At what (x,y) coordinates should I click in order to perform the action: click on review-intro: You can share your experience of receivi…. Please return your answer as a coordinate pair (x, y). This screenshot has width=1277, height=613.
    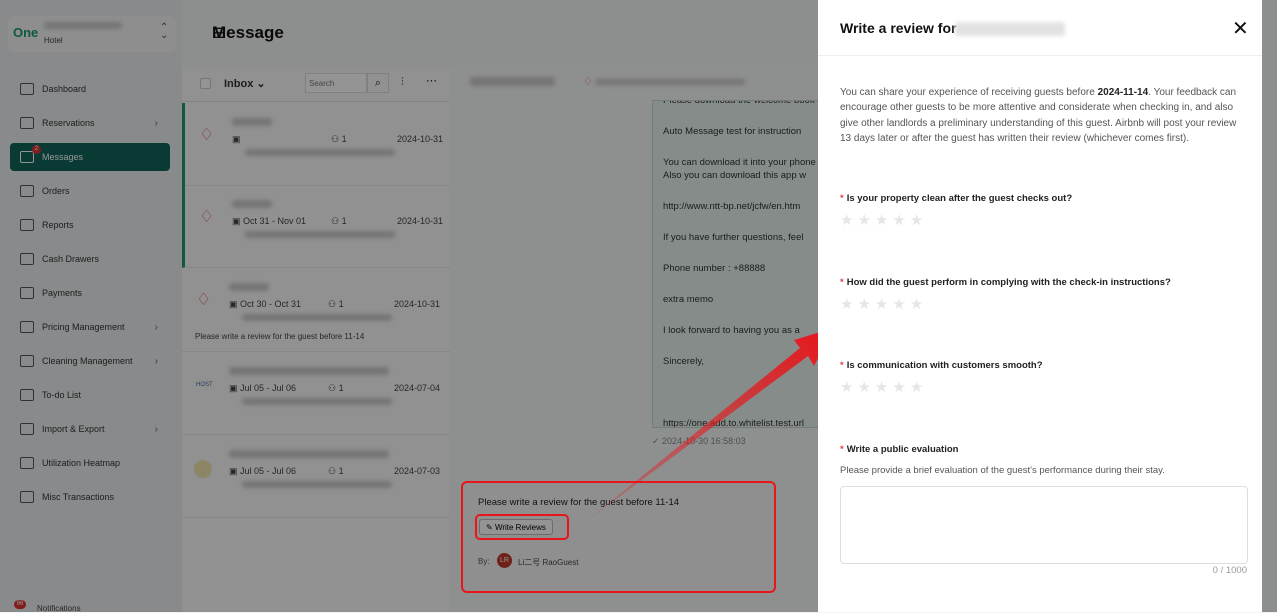
    Looking at the image, I should click on (1038, 115).